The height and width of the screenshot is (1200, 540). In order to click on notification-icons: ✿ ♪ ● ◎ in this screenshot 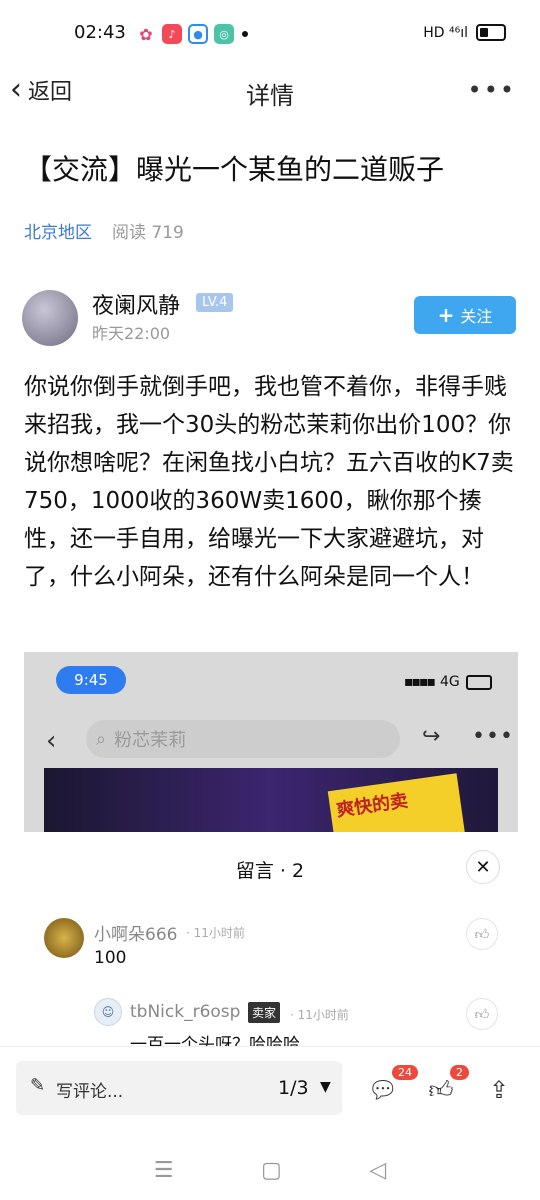, I will do `click(192, 34)`.